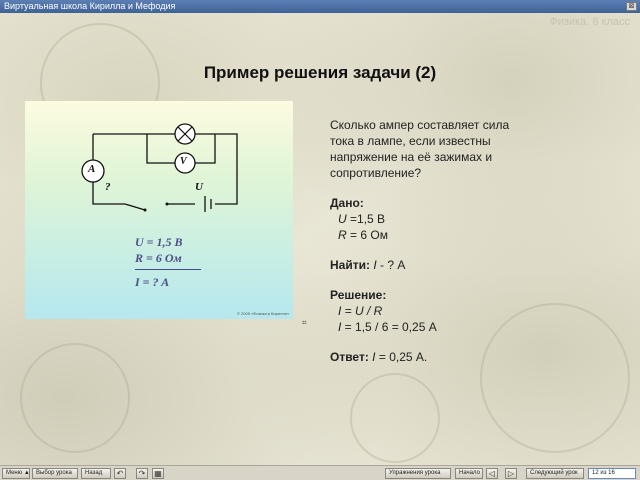  Describe the element at coordinates (158, 473) in the screenshot. I see `grid-icon: ▦` at that location.